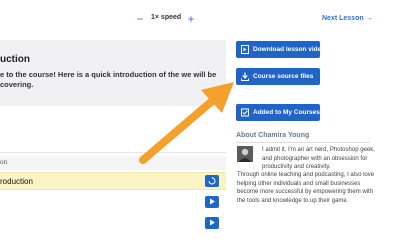 The height and width of the screenshot is (250, 400). What do you see at coordinates (186, 123) in the screenshot?
I see `annotation-arrow-icon` at bounding box center [186, 123].